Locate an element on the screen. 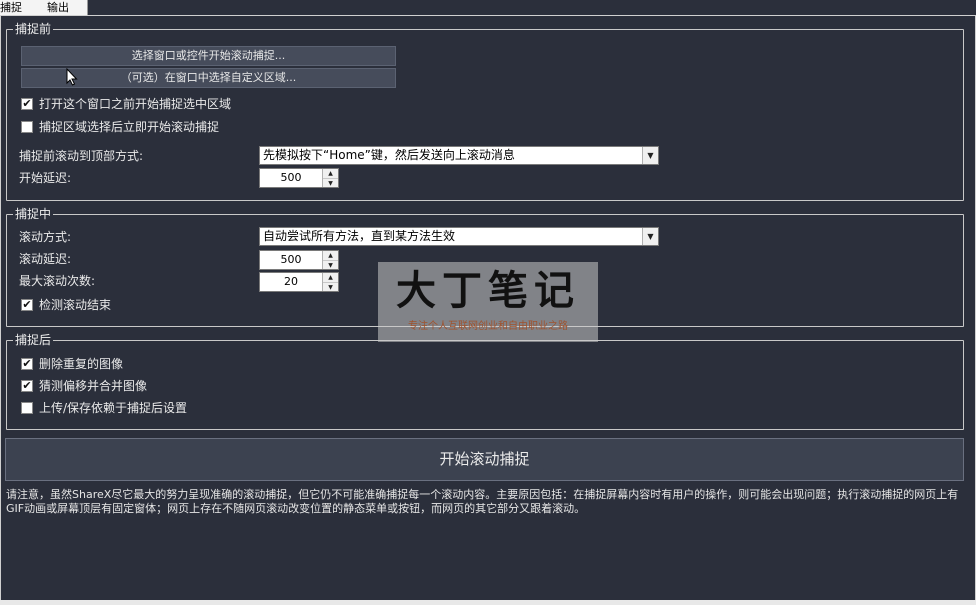 The height and width of the screenshot is (605, 976). before-capture-legend: 捕捉前 is located at coordinates (33, 29).